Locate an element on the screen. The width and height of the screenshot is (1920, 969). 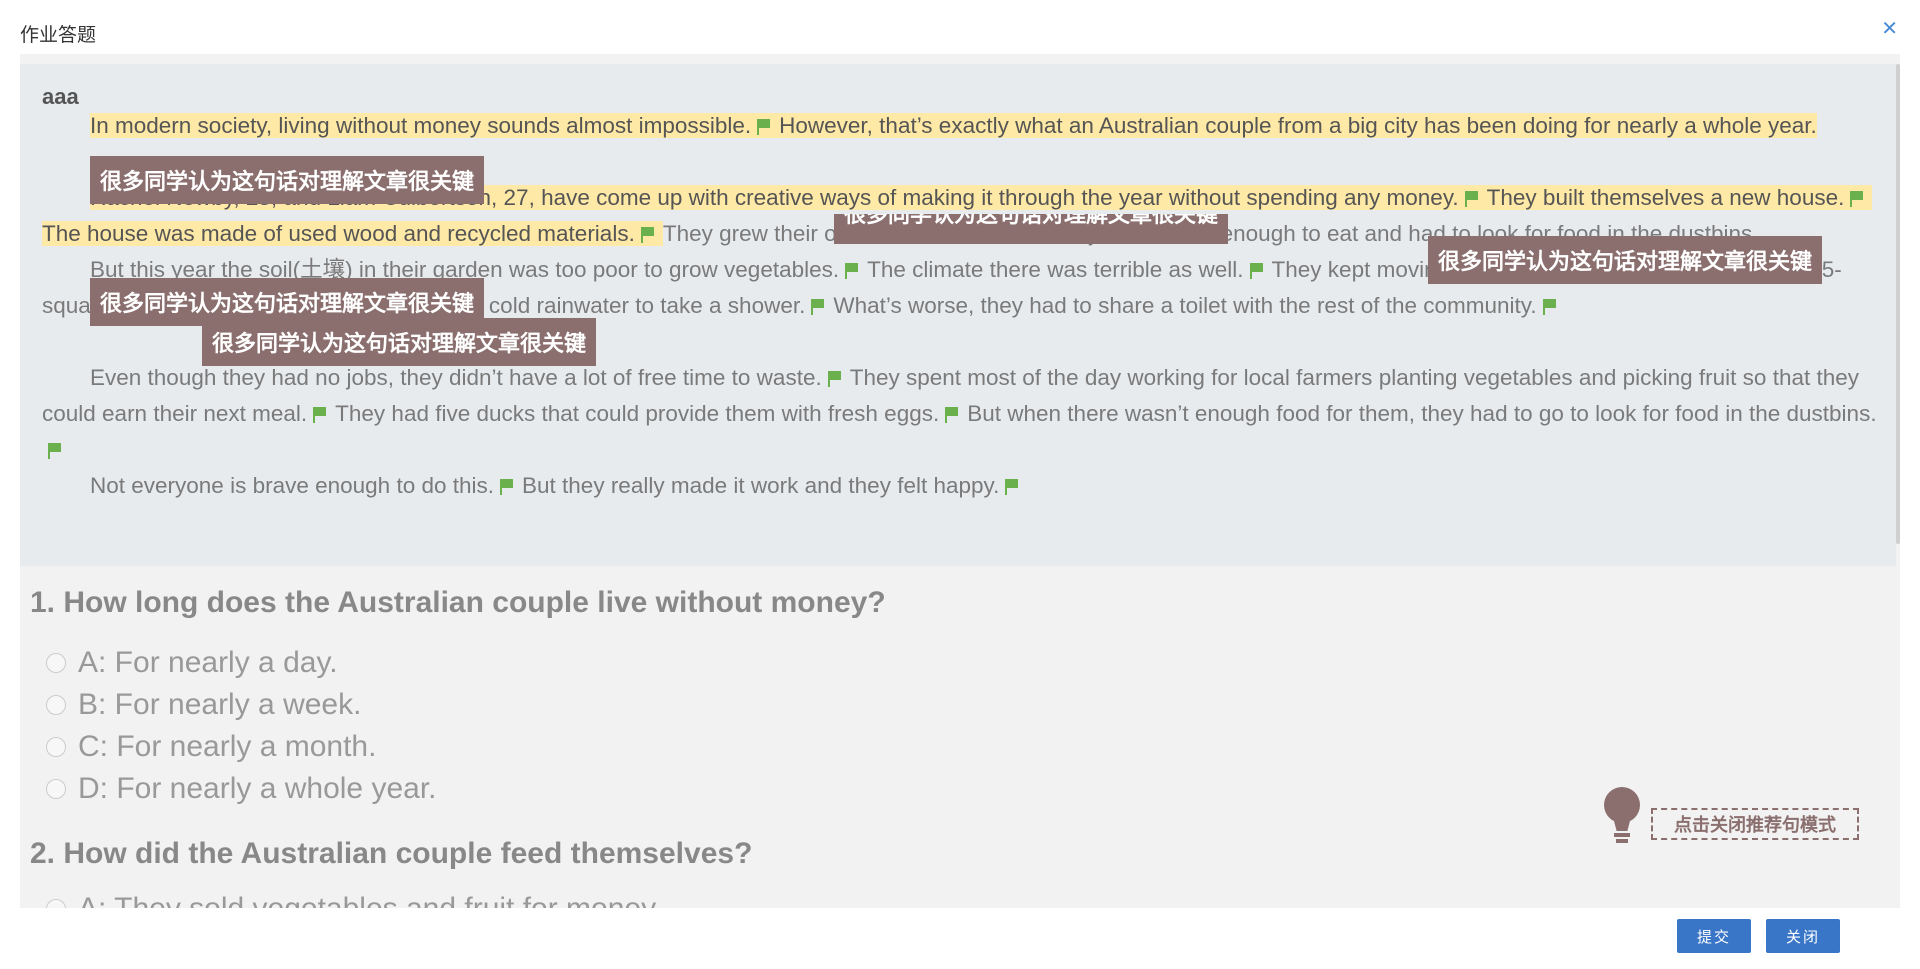
option-1a: A: For nearly a day. is located at coordinates (192, 663).